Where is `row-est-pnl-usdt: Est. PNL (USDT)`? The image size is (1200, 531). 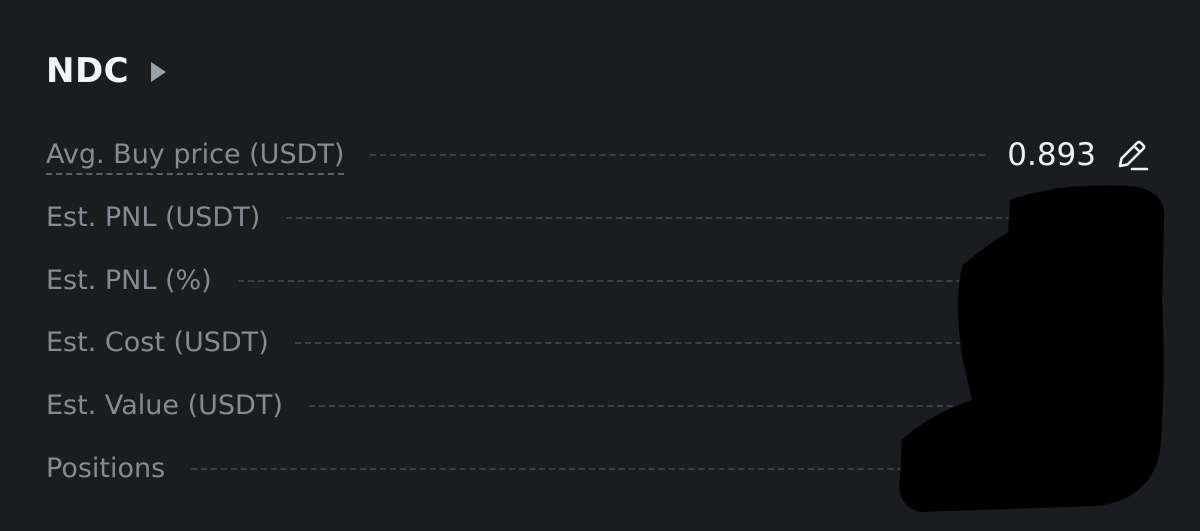
row-est-pnl-usdt: Est. PNL (USDT) is located at coordinates (600, 218).